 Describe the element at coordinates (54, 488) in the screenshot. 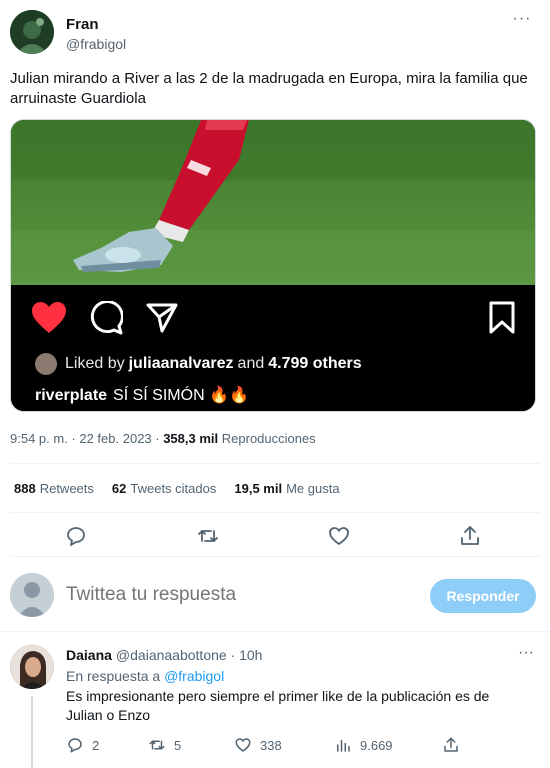

I see `retweets-stat: 888 Retweets` at that location.